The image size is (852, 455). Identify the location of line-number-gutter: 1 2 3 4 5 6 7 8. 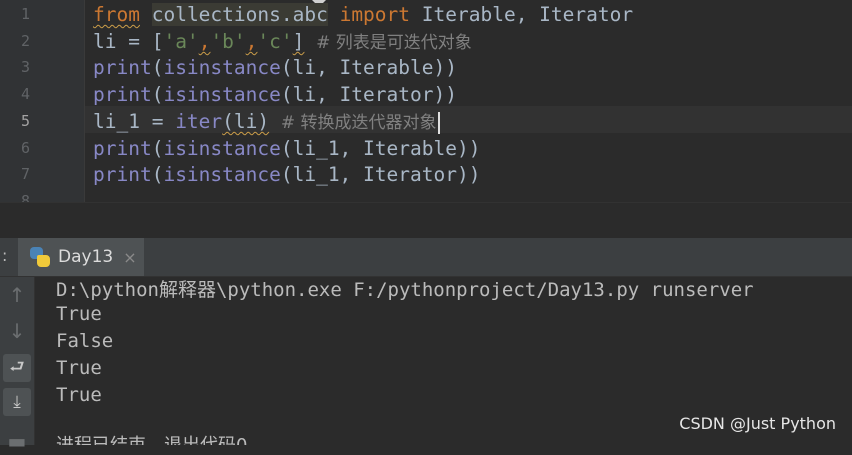
(42, 101).